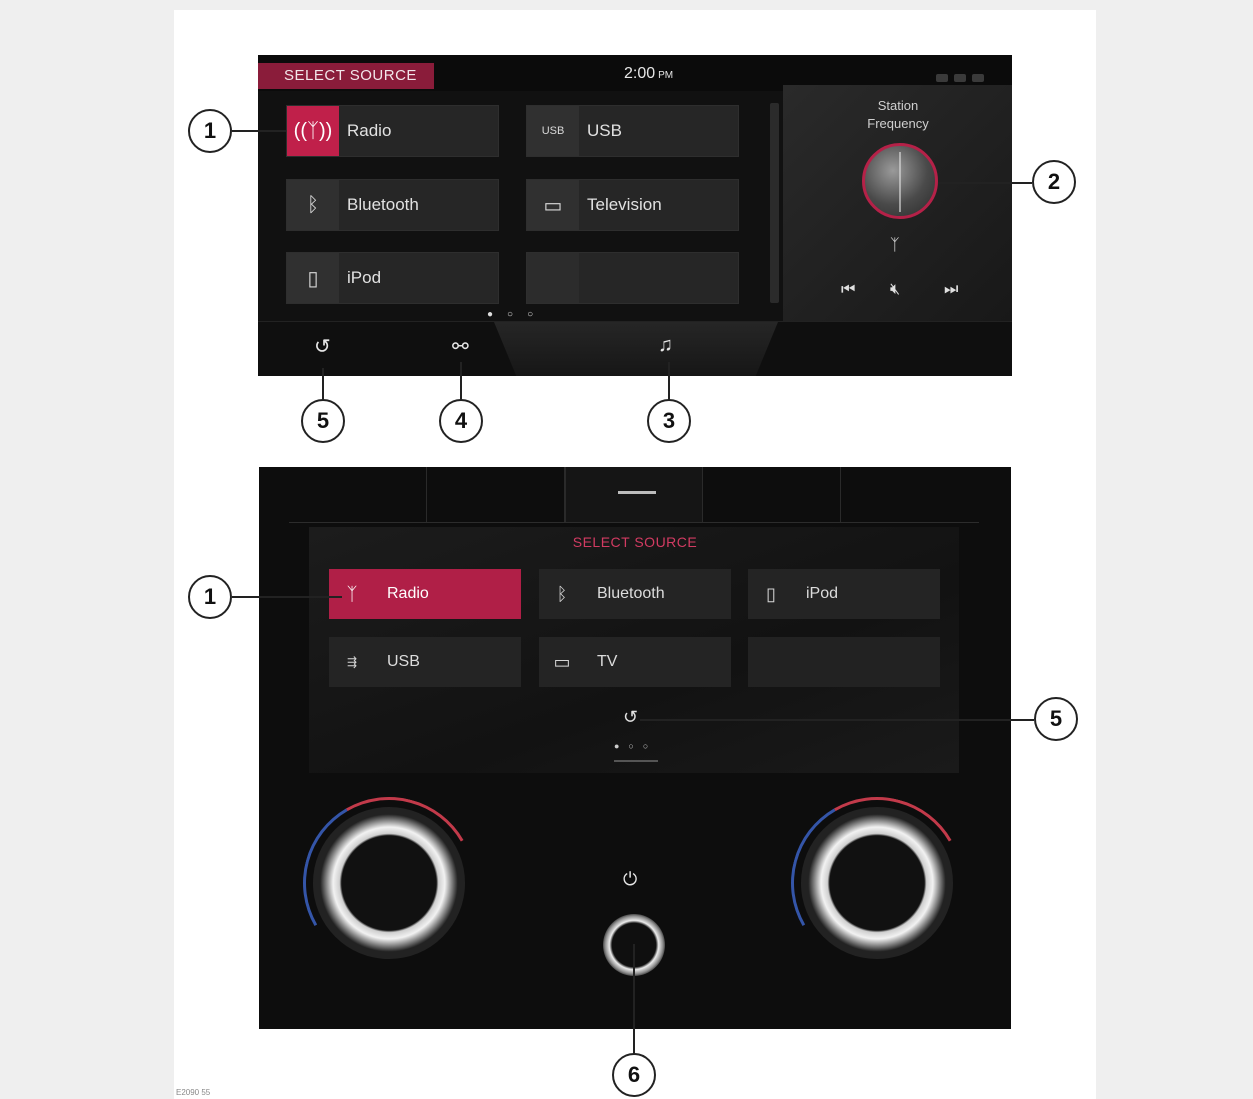 The image size is (1253, 1099). What do you see at coordinates (772, 495) in the screenshot?
I see `tab-vehicle` at bounding box center [772, 495].